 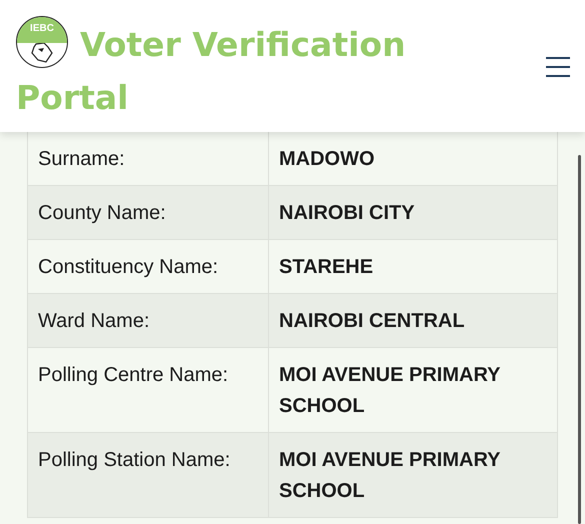 I want to click on field-value: MOI AVENUE PRIMARY SCHOOL, so click(x=413, y=475).